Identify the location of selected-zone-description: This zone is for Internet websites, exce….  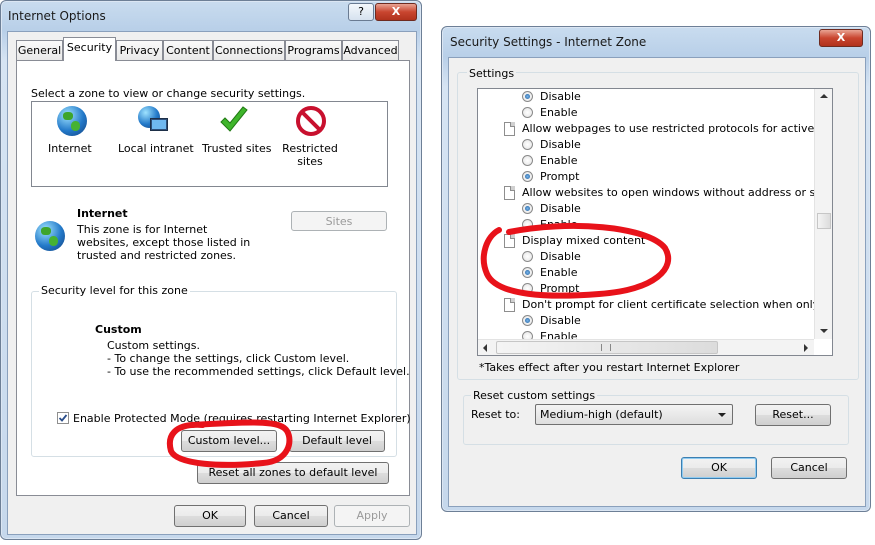
(164, 242).